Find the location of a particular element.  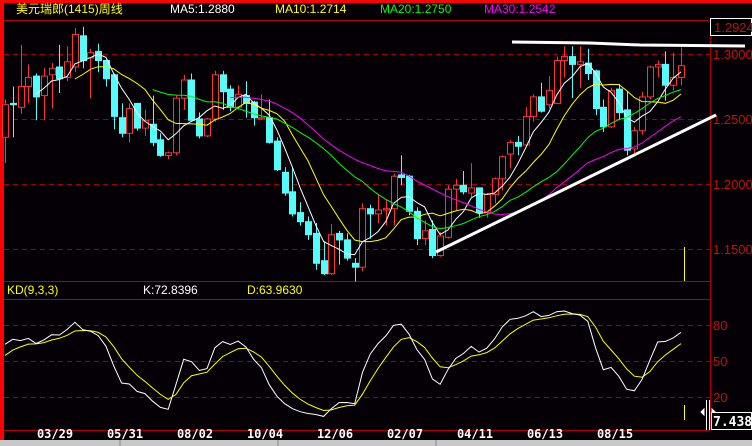

left-border is located at coordinates (2, 223).